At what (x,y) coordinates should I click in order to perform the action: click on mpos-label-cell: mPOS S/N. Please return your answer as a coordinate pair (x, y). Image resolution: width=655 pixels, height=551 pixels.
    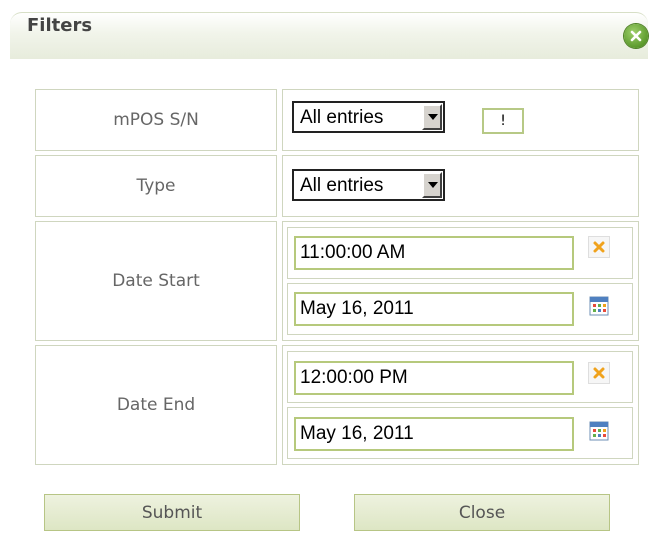
    Looking at the image, I should click on (156, 120).